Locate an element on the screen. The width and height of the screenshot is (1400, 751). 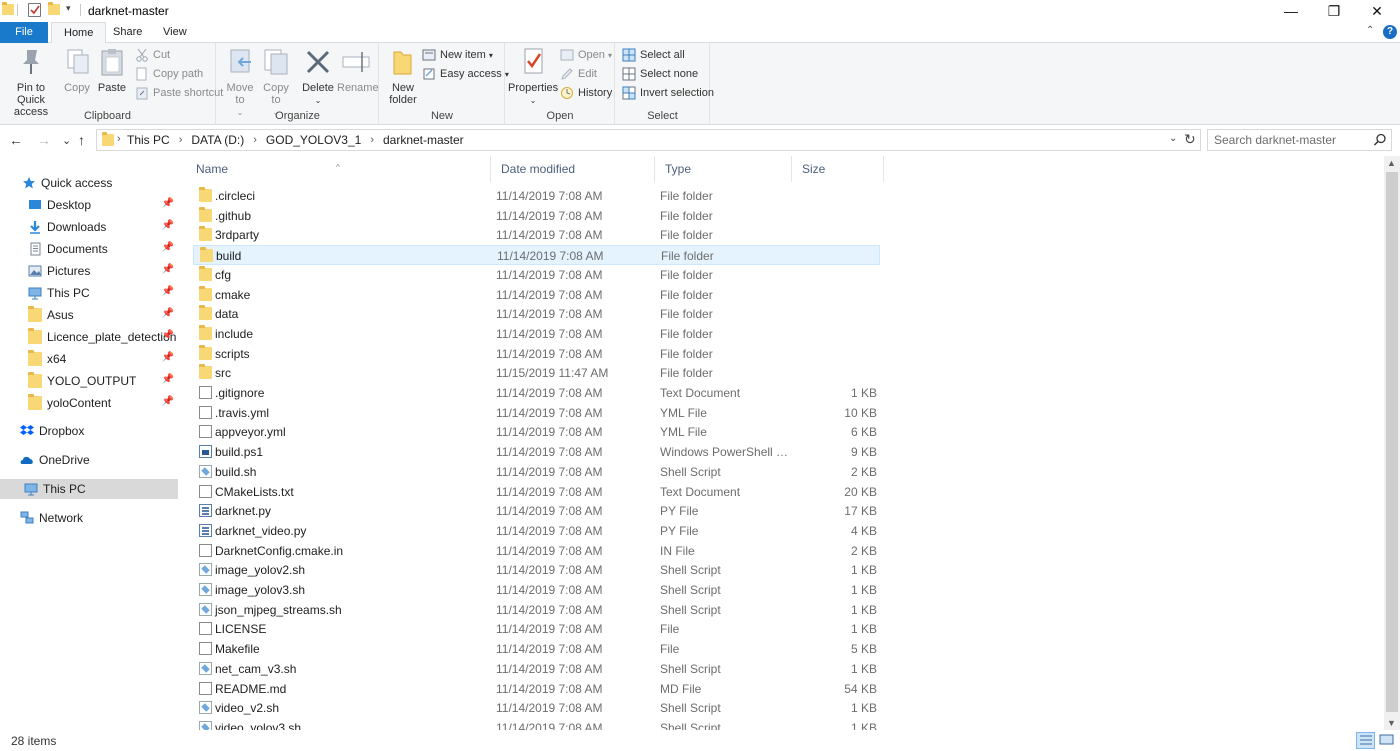
table-row: scripts 11/14/2019 7:08 AM File folder is located at coordinates (536, 354).